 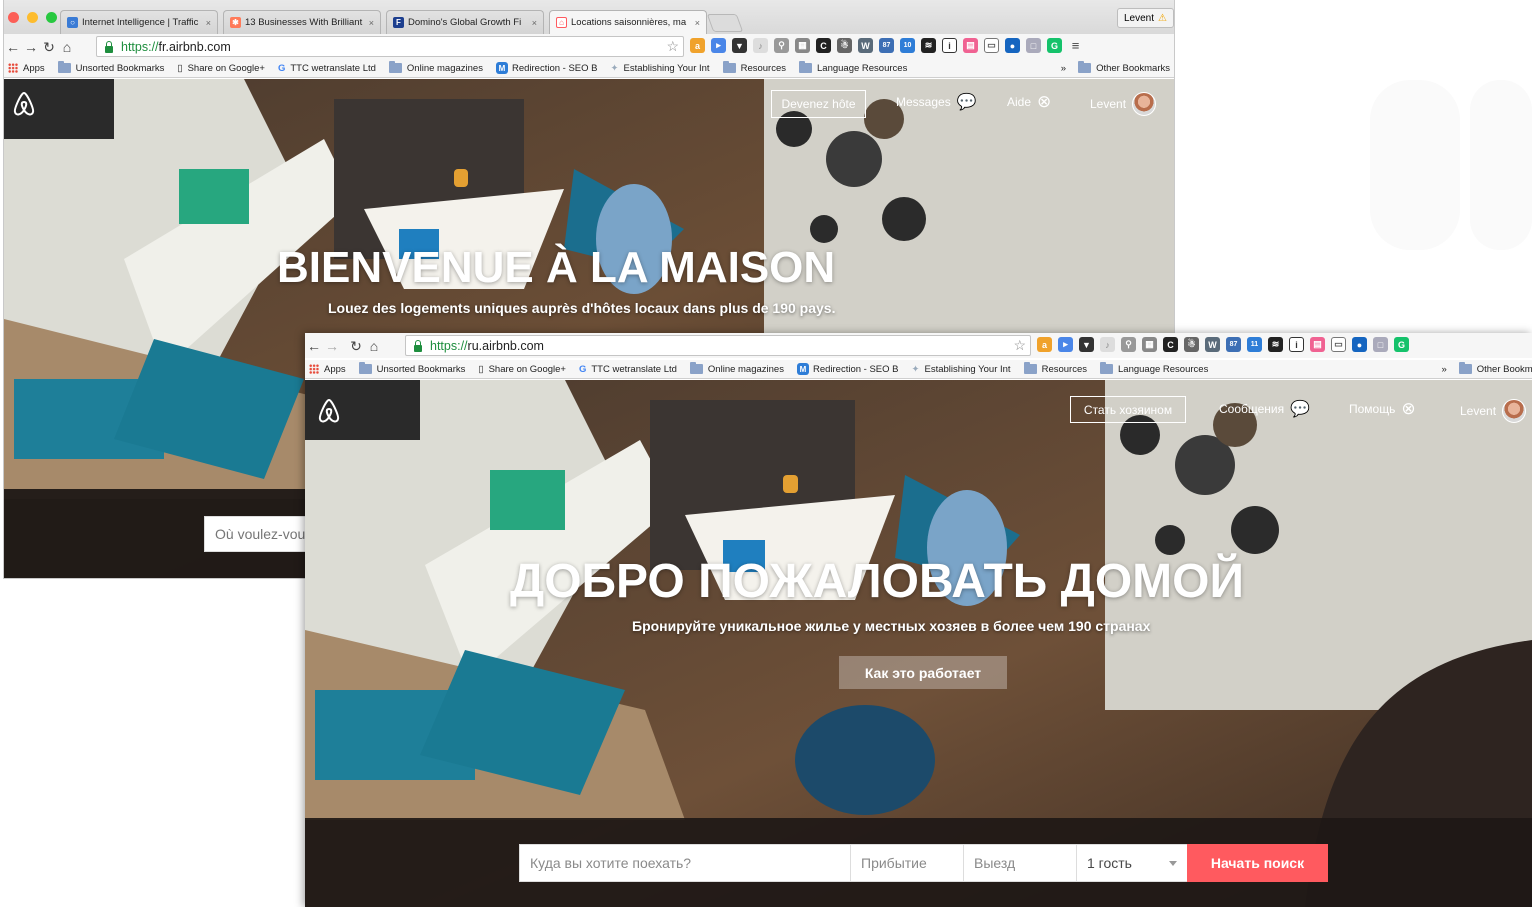 I want to click on menu-icon: ≡, so click(x=1075, y=45).